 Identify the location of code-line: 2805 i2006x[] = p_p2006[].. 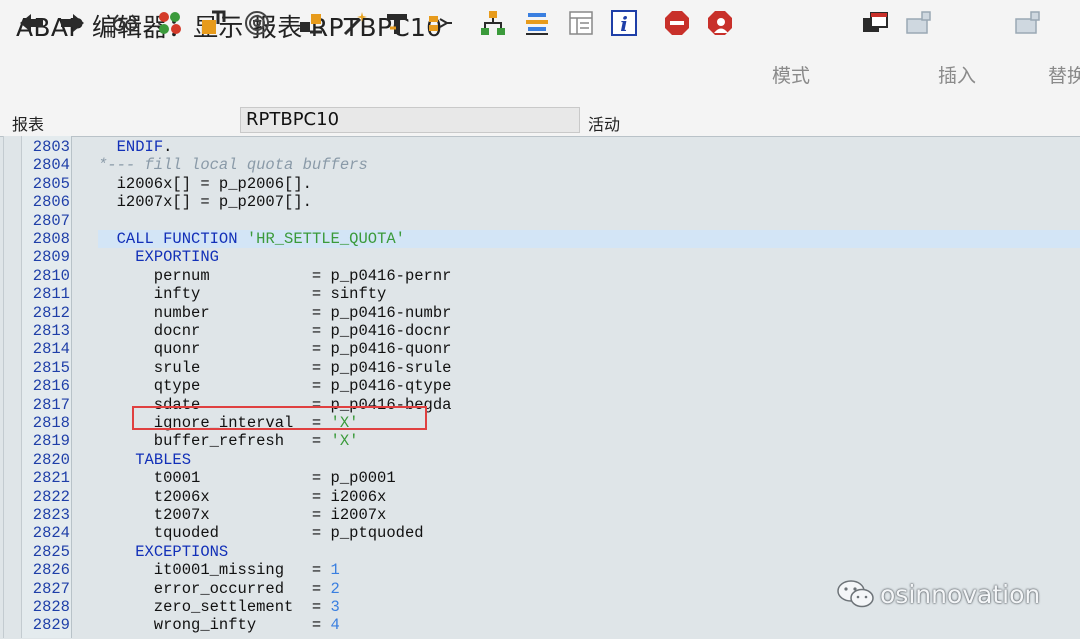
(556, 184).